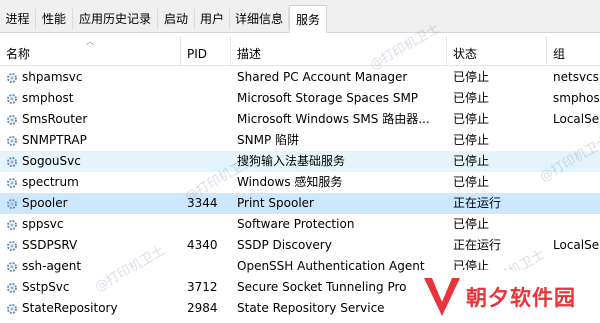 The width and height of the screenshot is (600, 323). What do you see at coordinates (291, 161) in the screenshot?
I see `service-description: 搜狗输入法基础服务` at bounding box center [291, 161].